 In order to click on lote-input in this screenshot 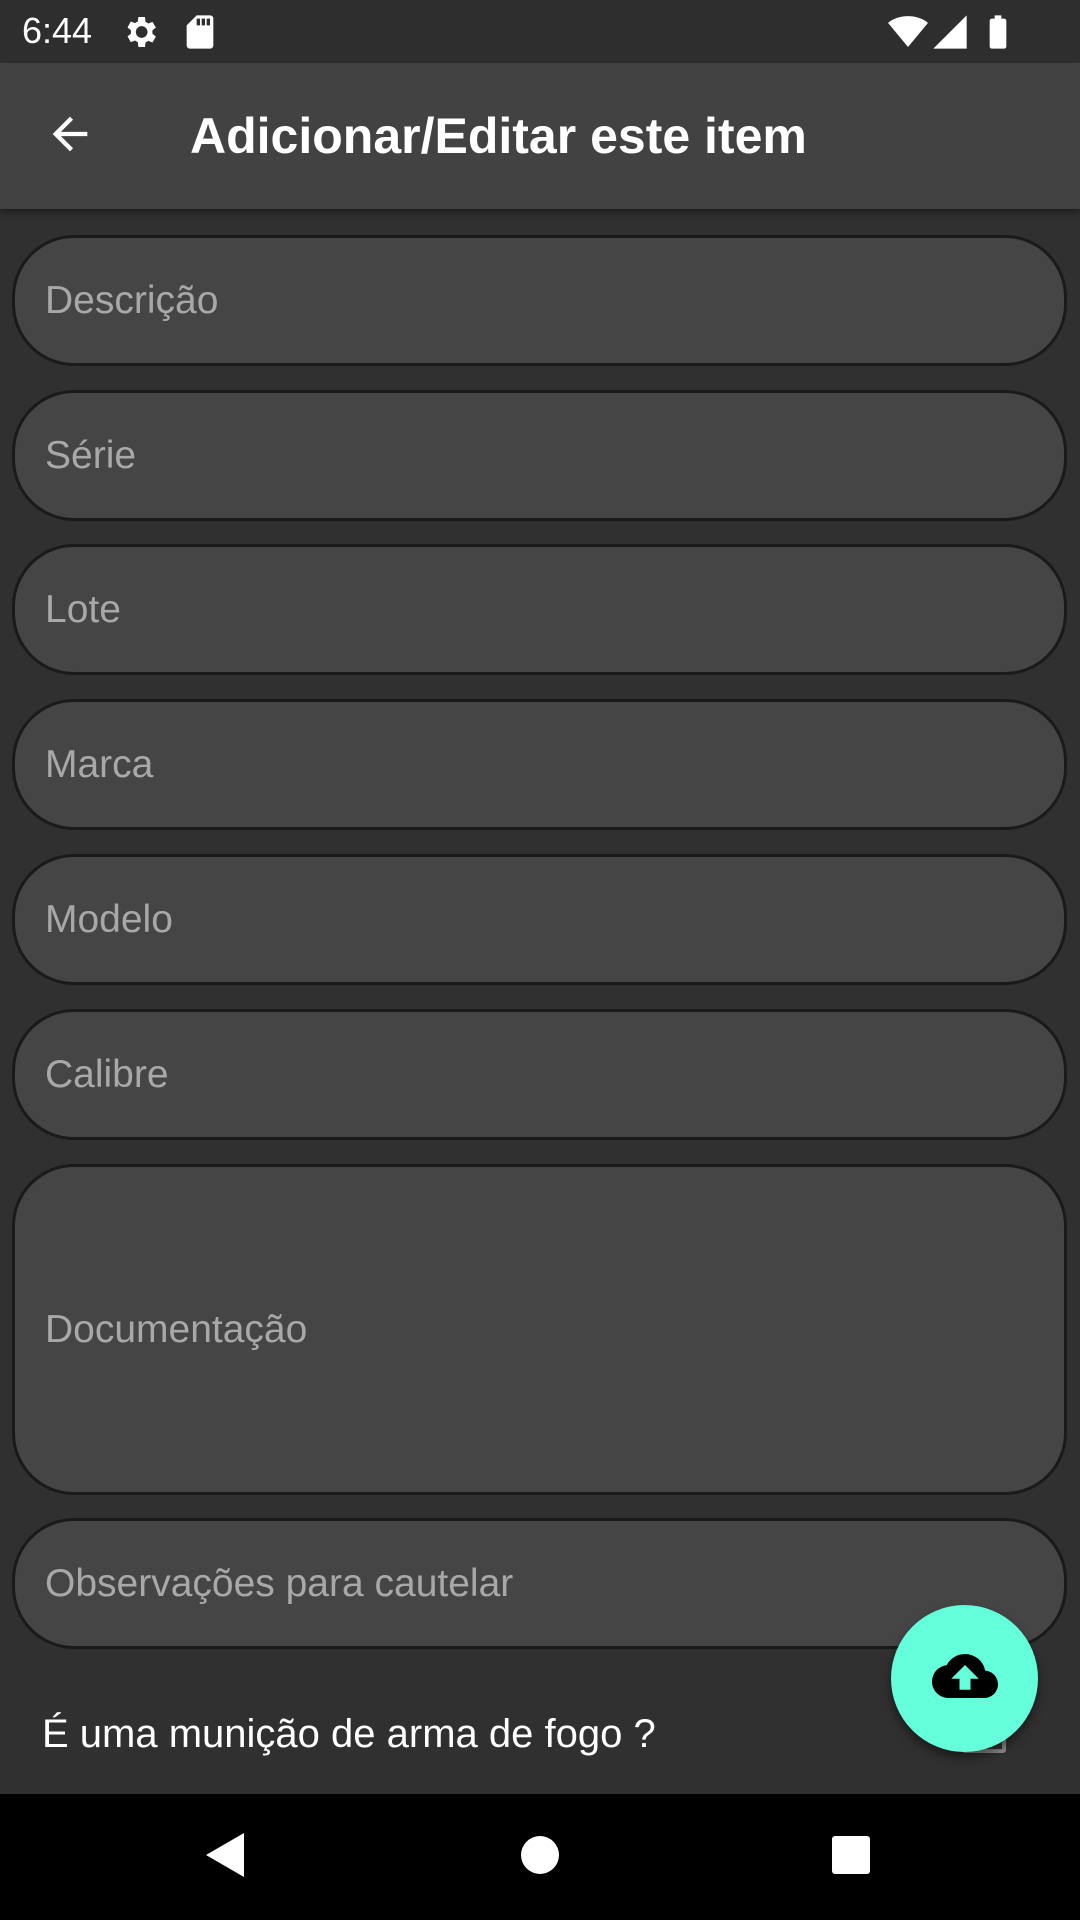, I will do `click(525, 609)`.